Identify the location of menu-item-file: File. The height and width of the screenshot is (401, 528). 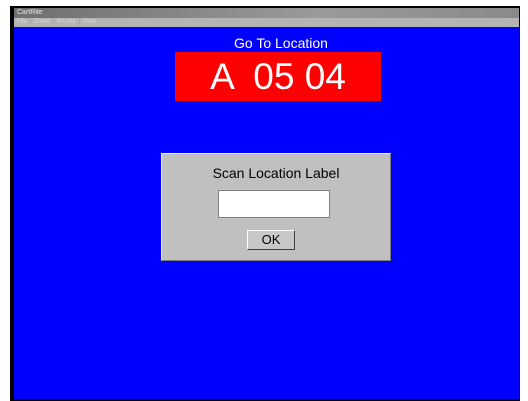
(22, 22).